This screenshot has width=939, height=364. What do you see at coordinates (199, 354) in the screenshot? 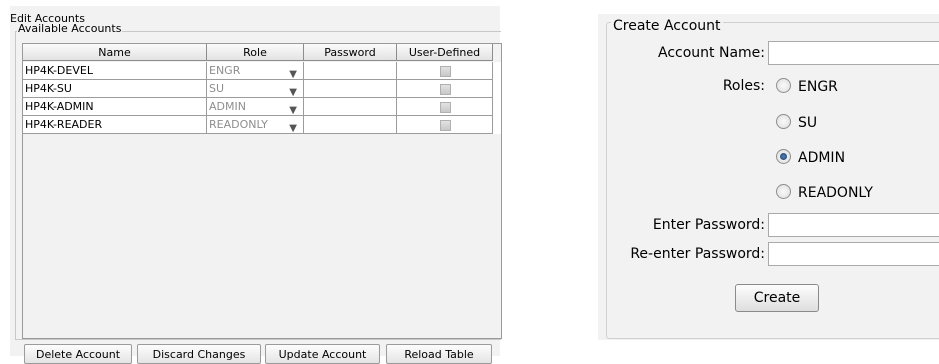
I see `discard-changes-button: Discard Changes` at bounding box center [199, 354].